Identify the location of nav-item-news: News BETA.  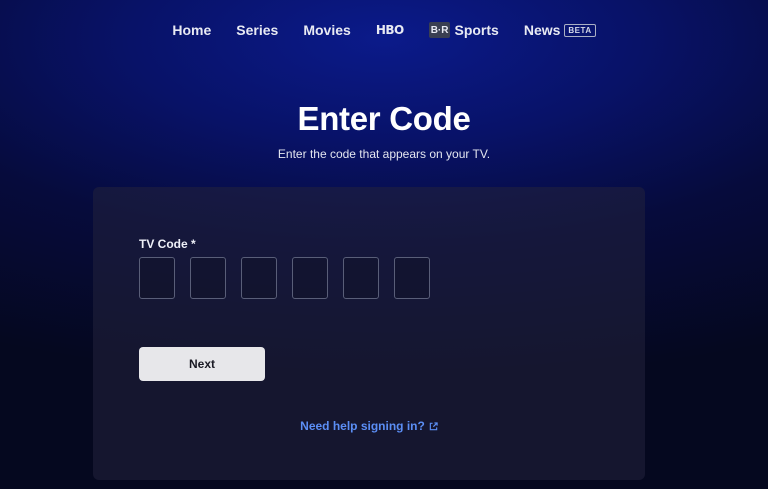
(560, 30).